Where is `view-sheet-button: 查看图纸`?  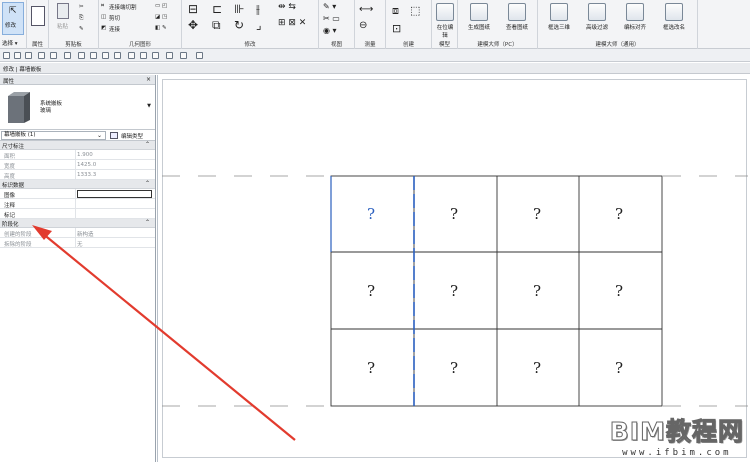
view-sheet-button: 查看图纸 is located at coordinates (517, 17).